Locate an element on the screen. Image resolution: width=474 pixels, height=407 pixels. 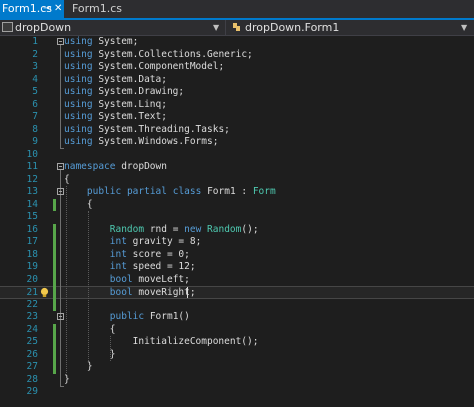
code-text: using System; is located at coordinates (101, 42).